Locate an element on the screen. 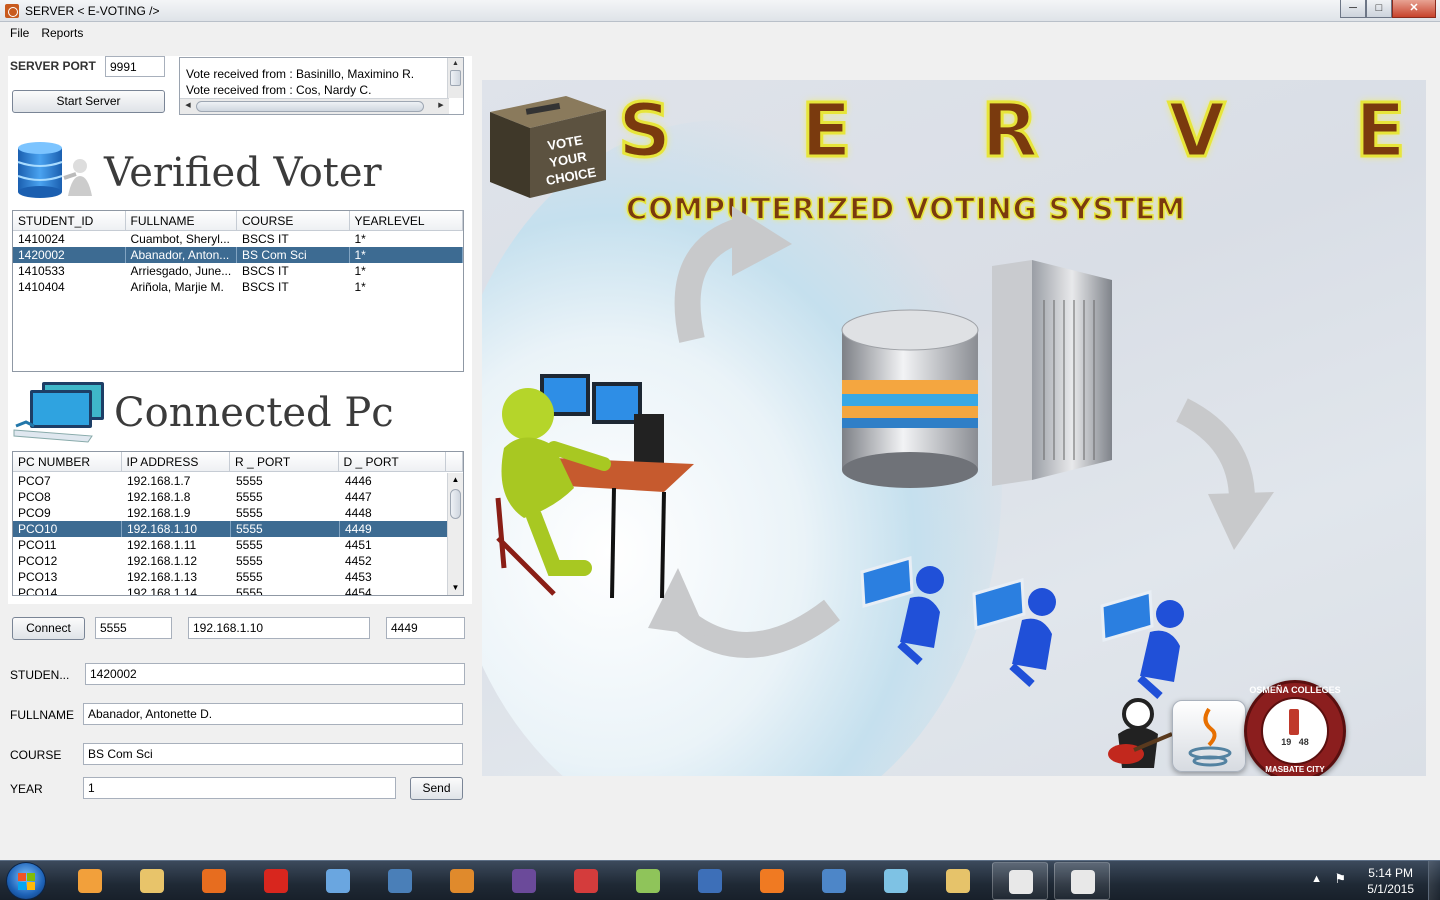 The height and width of the screenshot is (900, 1440). table-row: 1420002 Abanador, Anton... BS Com Sci 1* is located at coordinates (238, 255).